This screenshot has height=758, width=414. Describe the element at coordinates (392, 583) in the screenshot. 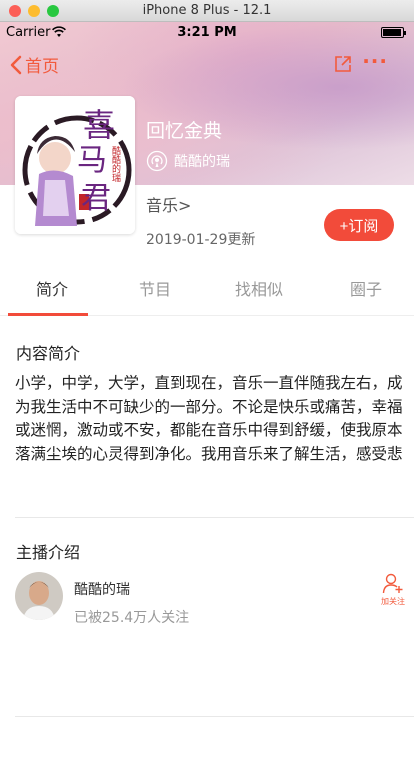

I see `add-user-icon` at that location.